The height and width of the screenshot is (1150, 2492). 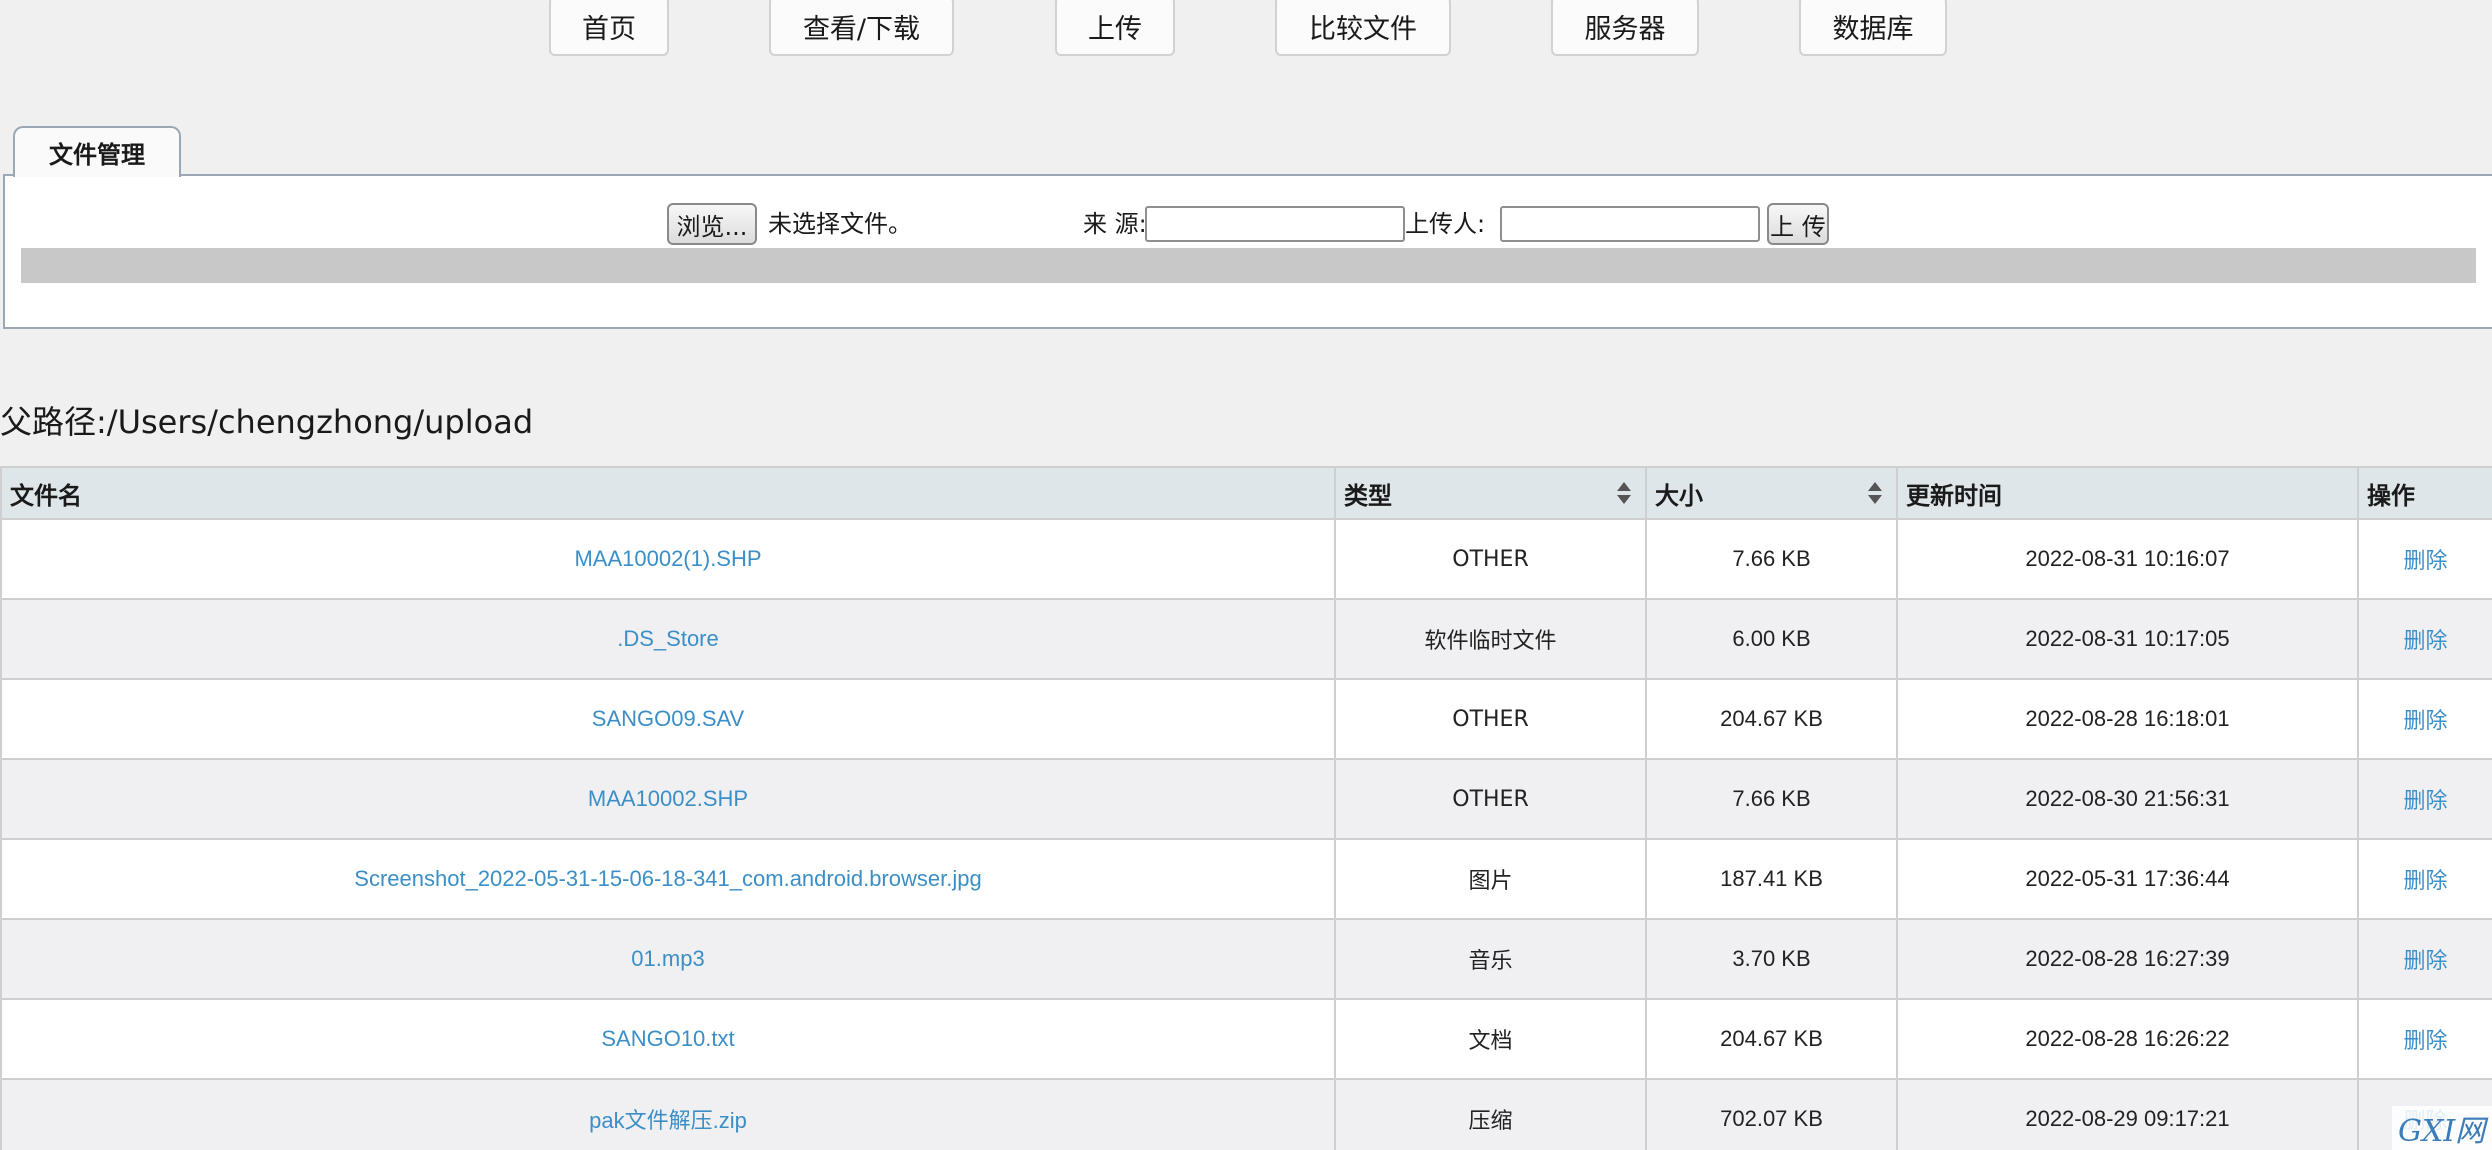 What do you see at coordinates (667, 558) in the screenshot?
I see `file-name-link: MAA10002(1).SHP` at bounding box center [667, 558].